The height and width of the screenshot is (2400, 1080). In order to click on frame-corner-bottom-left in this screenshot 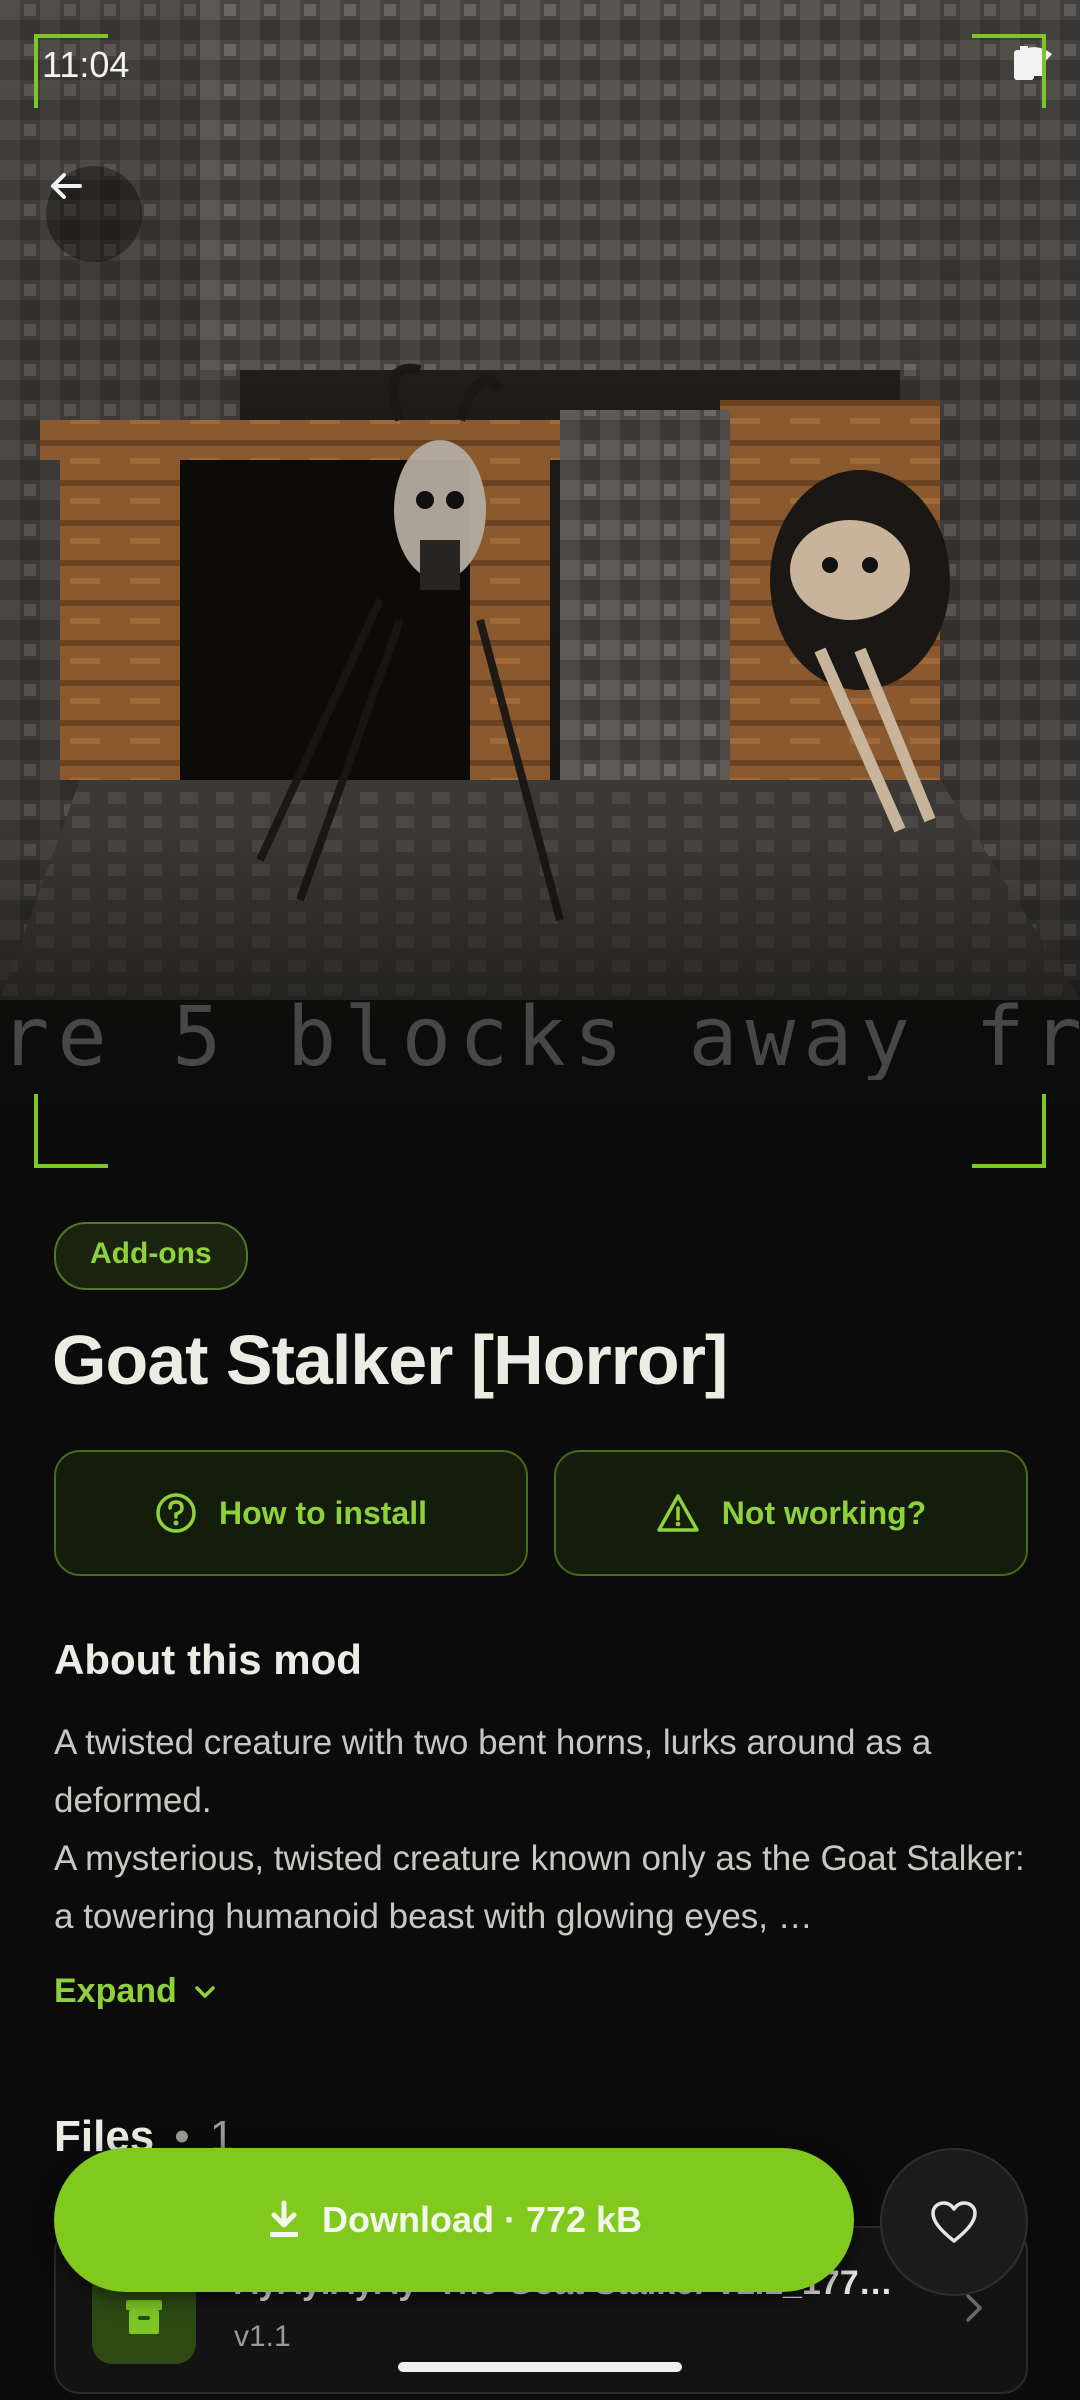, I will do `click(71, 1131)`.